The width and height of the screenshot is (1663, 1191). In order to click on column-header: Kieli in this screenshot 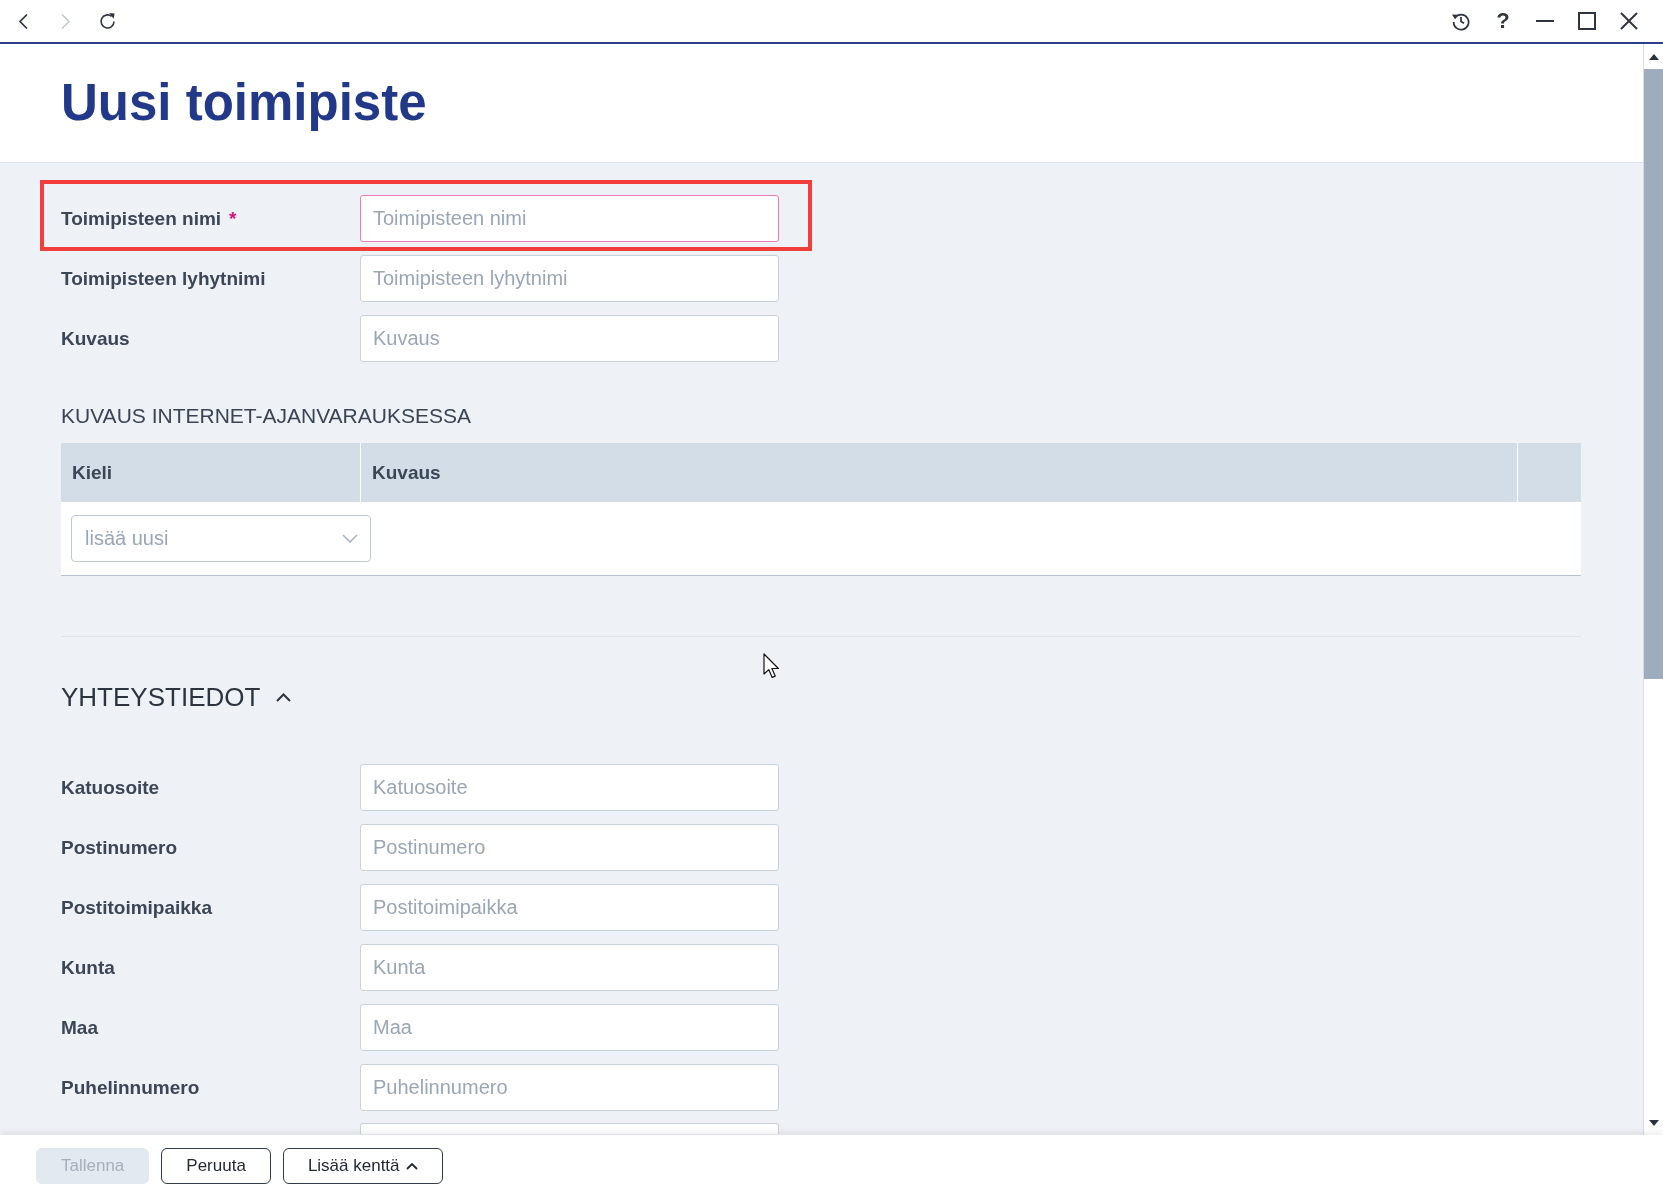, I will do `click(210, 472)`.